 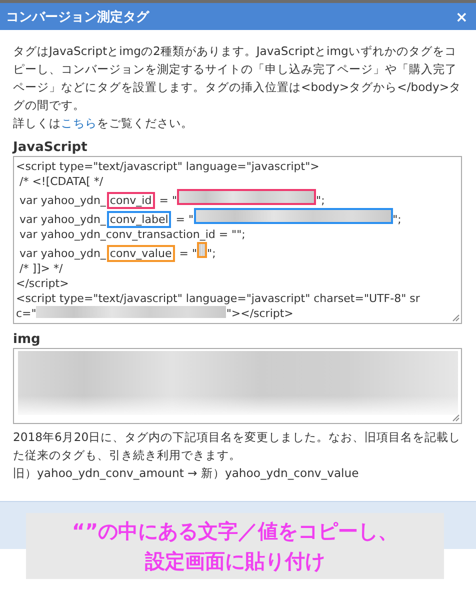 What do you see at coordinates (260, 313) in the screenshot?
I see `code-text: "></script>` at bounding box center [260, 313].